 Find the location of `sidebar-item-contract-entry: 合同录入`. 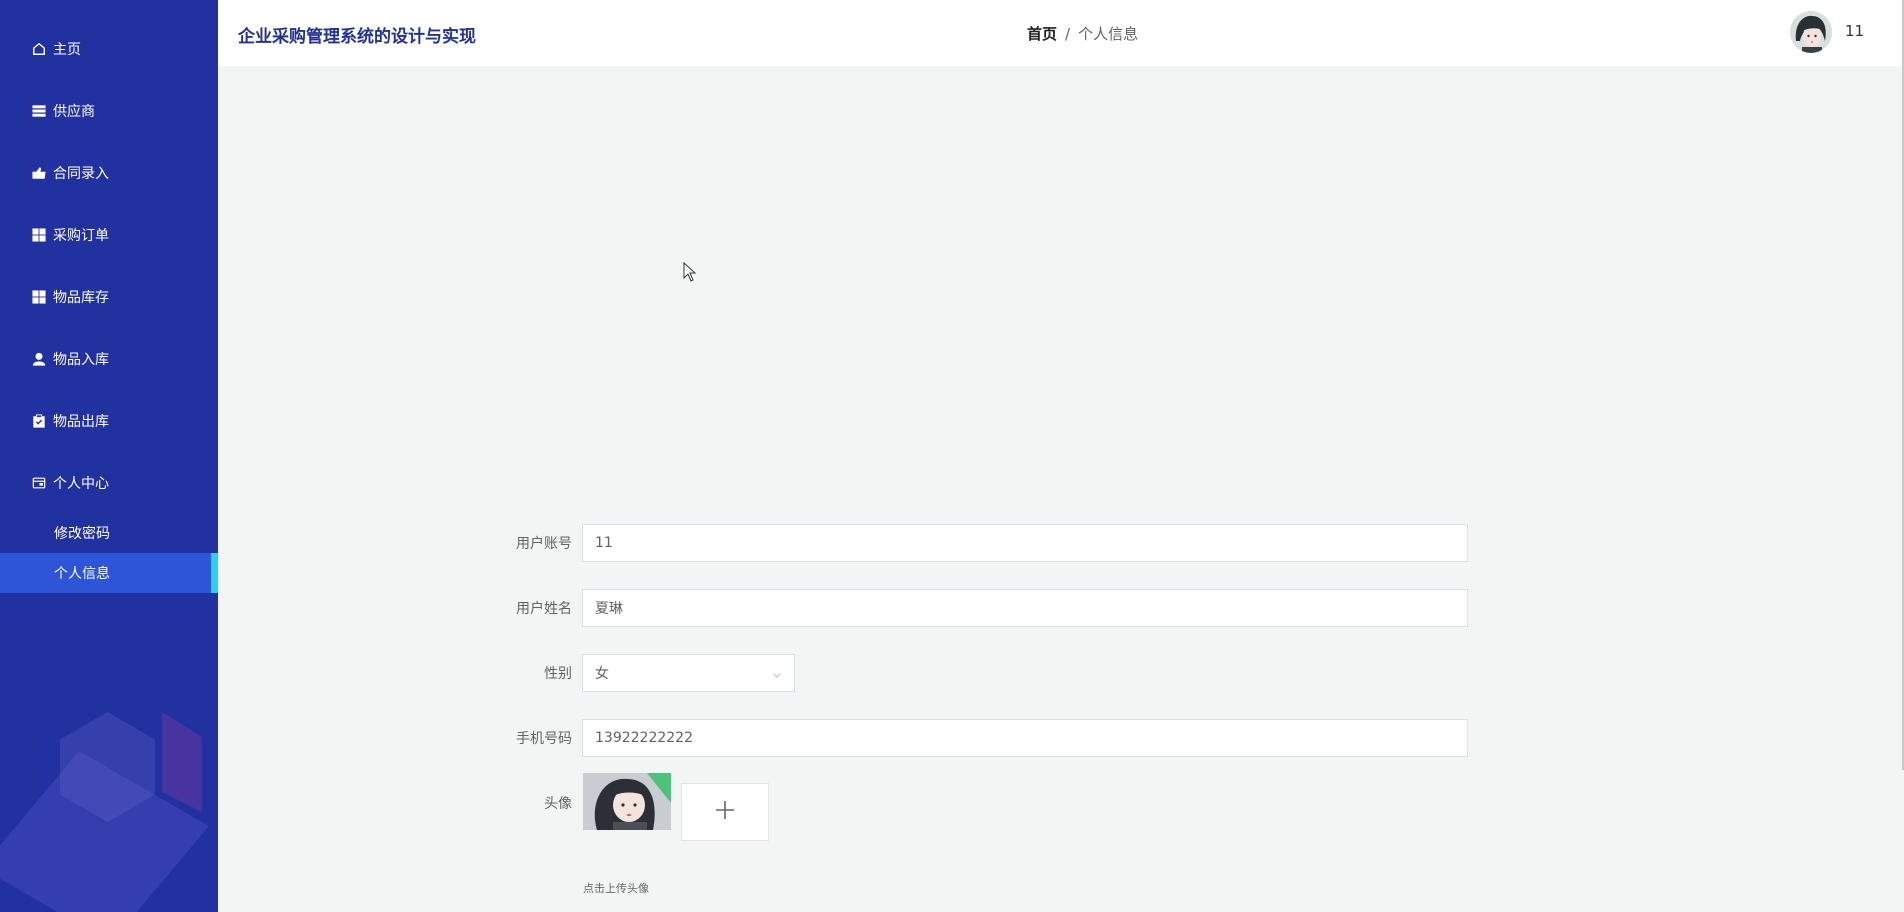

sidebar-item-contract-entry: 合同录入 is located at coordinates (109, 173).